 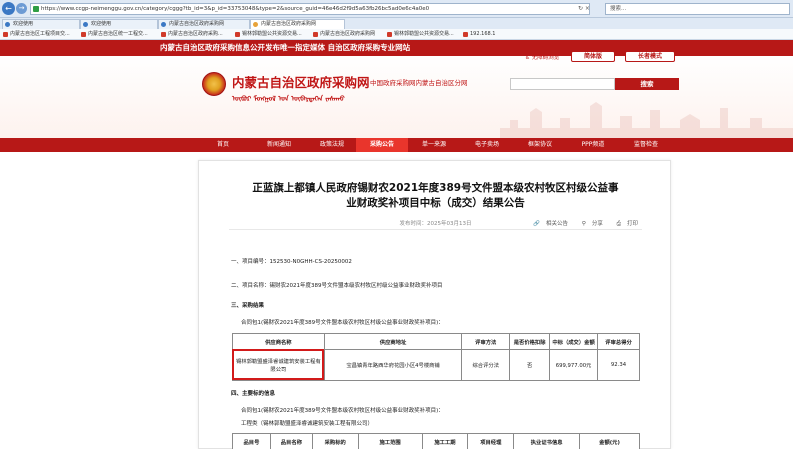 What do you see at coordinates (547, 441) in the screenshot?
I see `column-header: 执业证书信息` at bounding box center [547, 441].